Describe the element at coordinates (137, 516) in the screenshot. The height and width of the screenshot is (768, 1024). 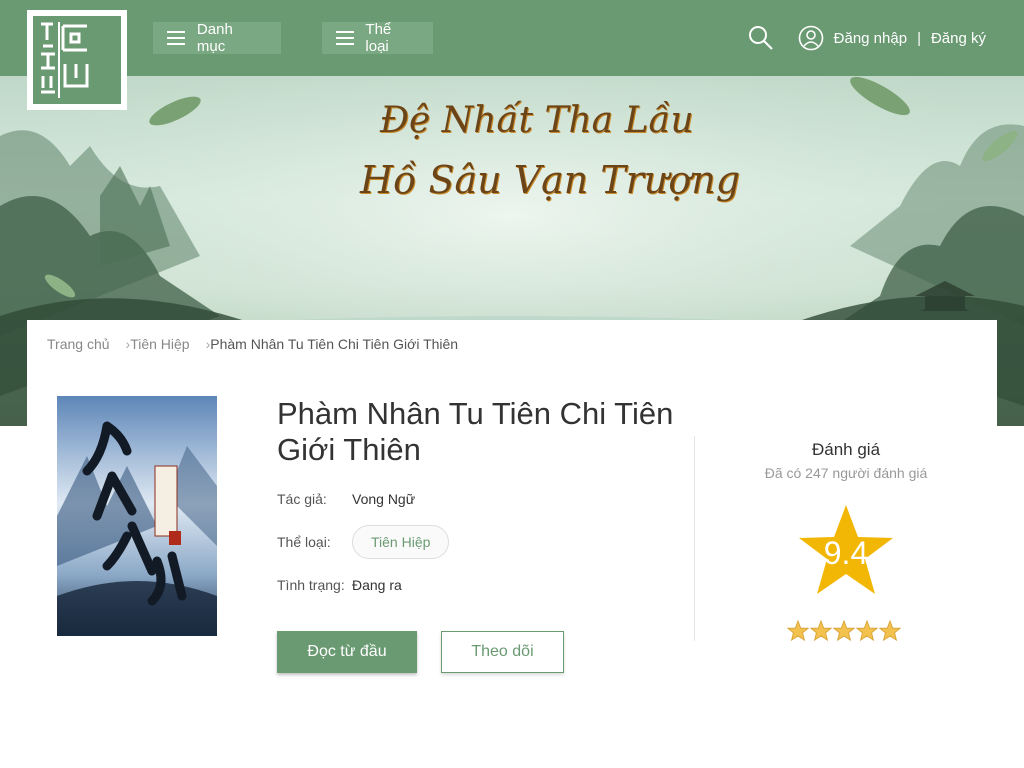
I see `book-cover` at that location.